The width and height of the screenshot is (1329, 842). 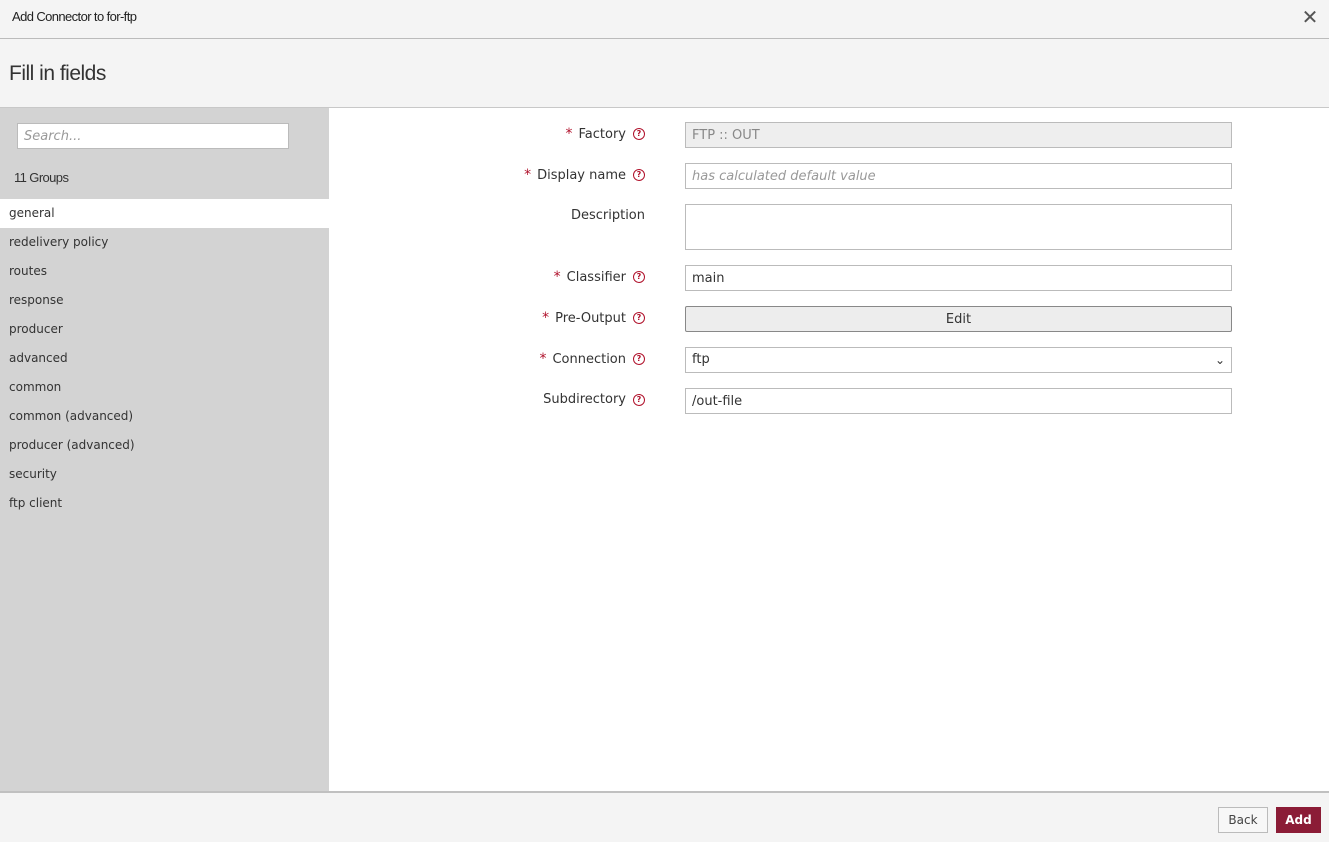 I want to click on subdirectory-field, so click(x=958, y=401).